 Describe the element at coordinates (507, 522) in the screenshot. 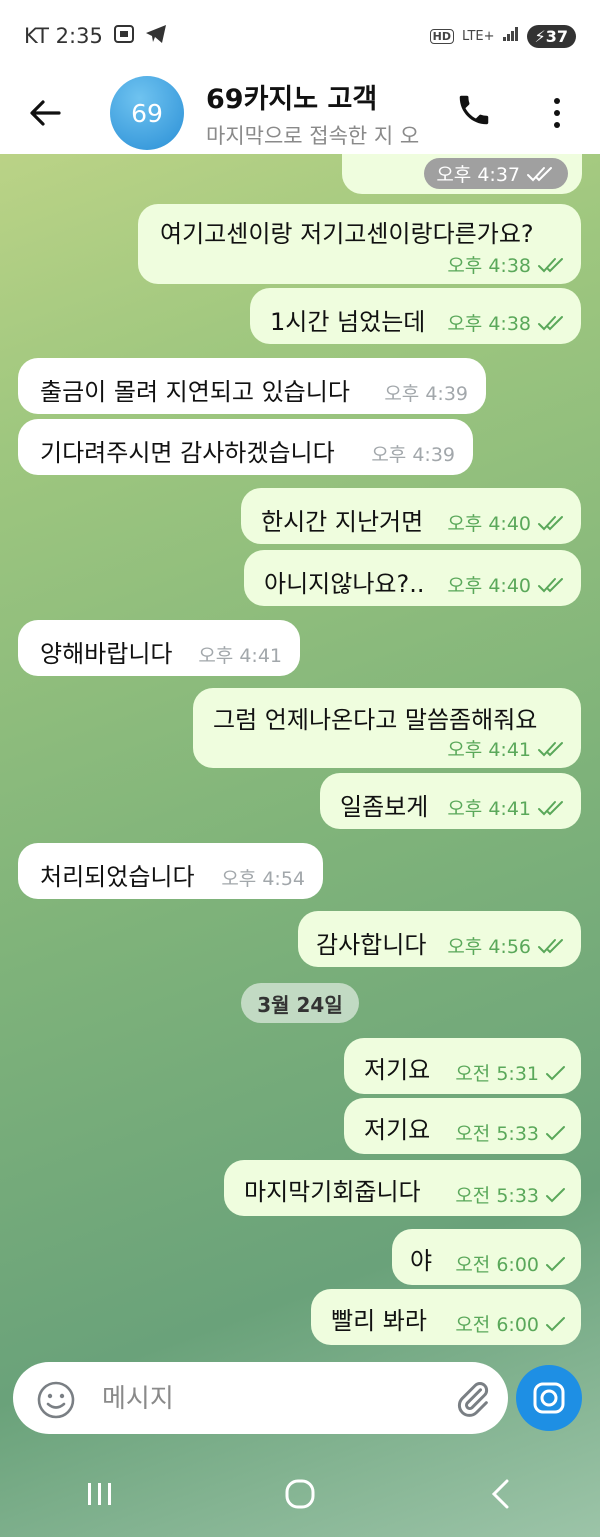

I see `message-meta: 오후 4:40` at that location.